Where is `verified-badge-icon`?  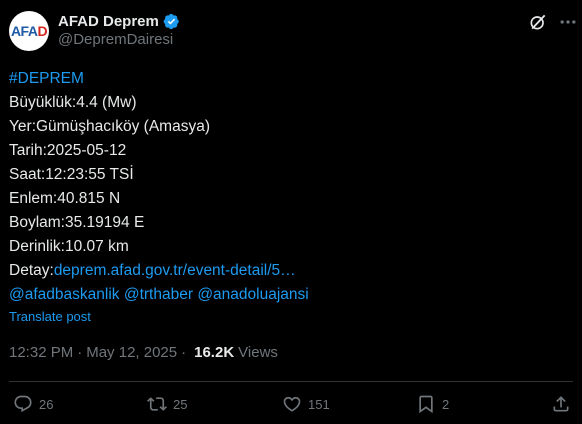 verified-badge-icon is located at coordinates (171, 21).